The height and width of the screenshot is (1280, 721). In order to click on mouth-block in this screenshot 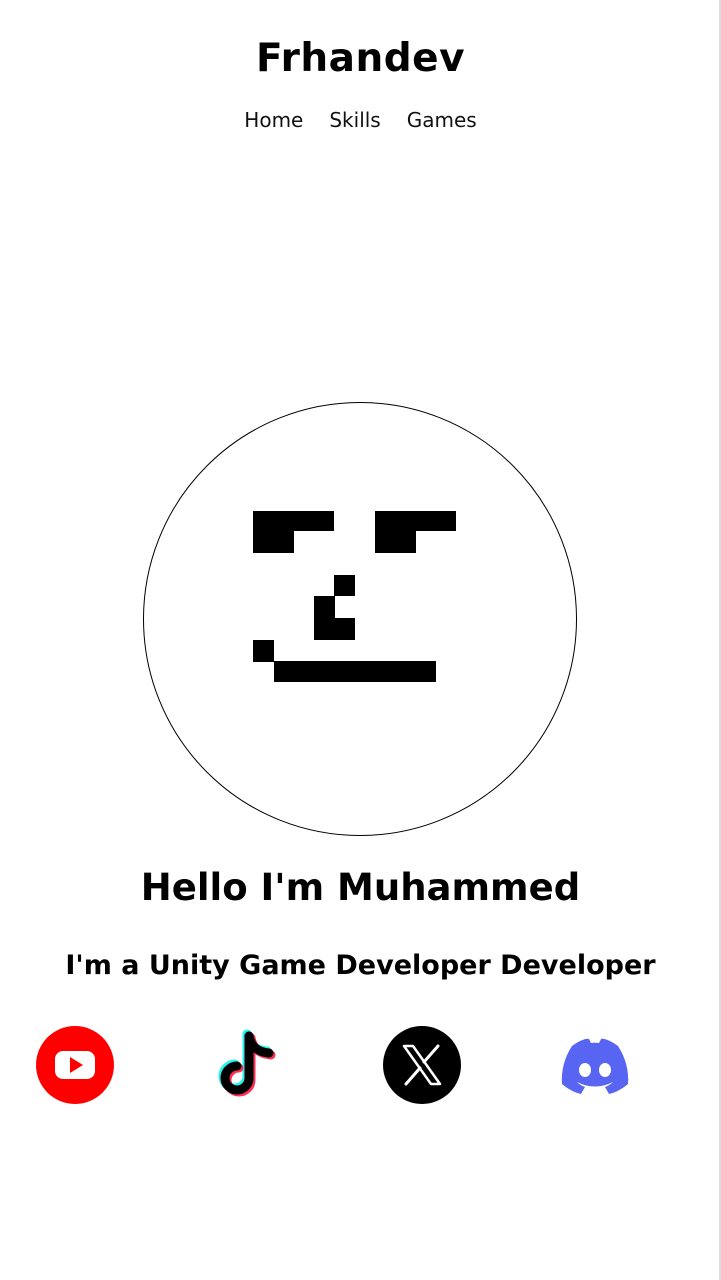, I will do `click(355, 671)`.